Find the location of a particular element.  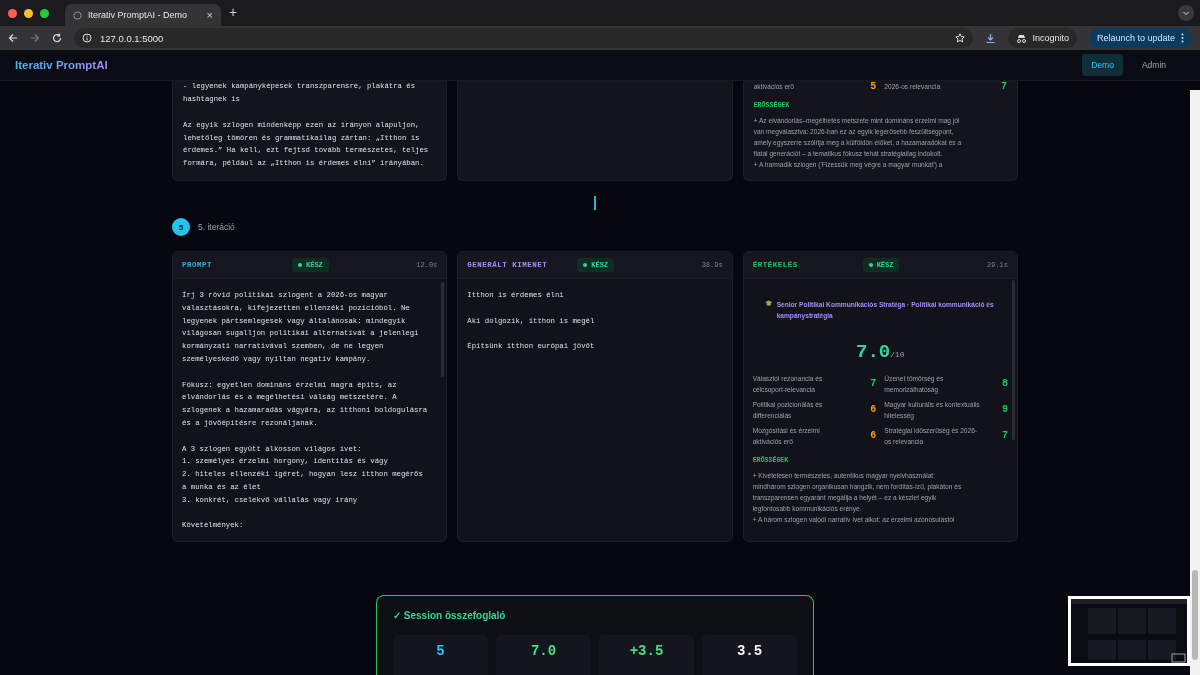

stat-value: 5 is located at coordinates (440, 655).